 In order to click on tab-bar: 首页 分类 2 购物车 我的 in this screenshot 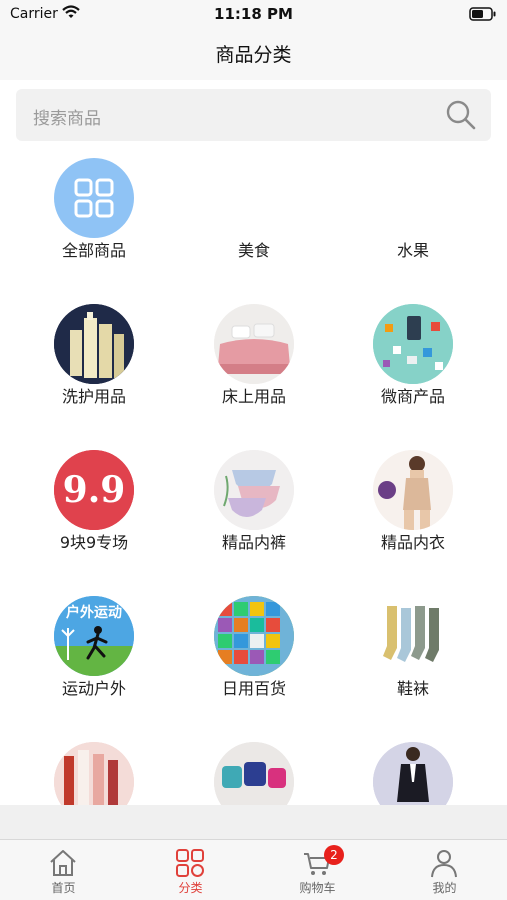, I will do `click(253, 869)`.